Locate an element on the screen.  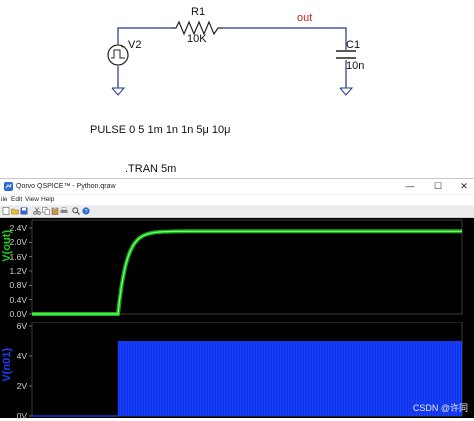
open-icon is located at coordinates (15, 211).